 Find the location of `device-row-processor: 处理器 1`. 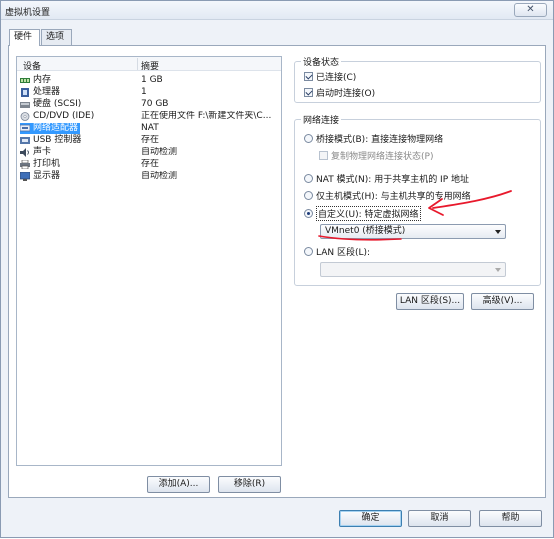

device-row-processor: 处理器 1 is located at coordinates (149, 92).